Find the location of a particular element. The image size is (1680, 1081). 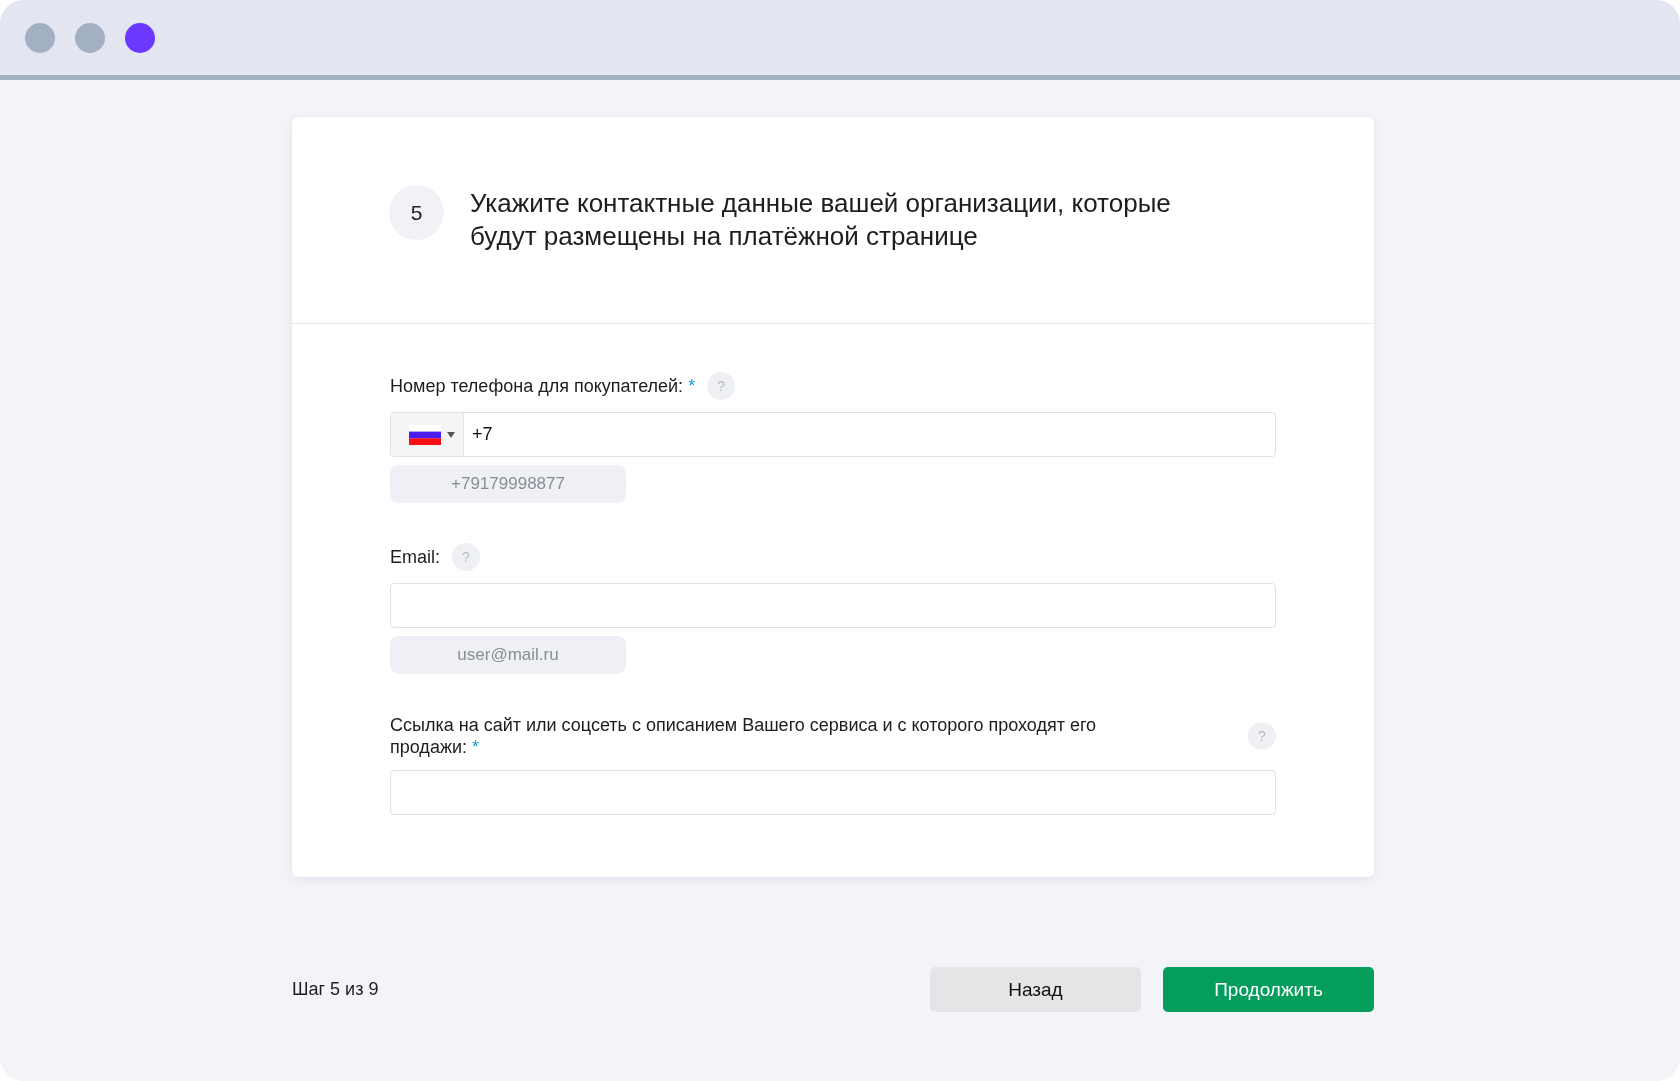

country-selector is located at coordinates (427, 434).